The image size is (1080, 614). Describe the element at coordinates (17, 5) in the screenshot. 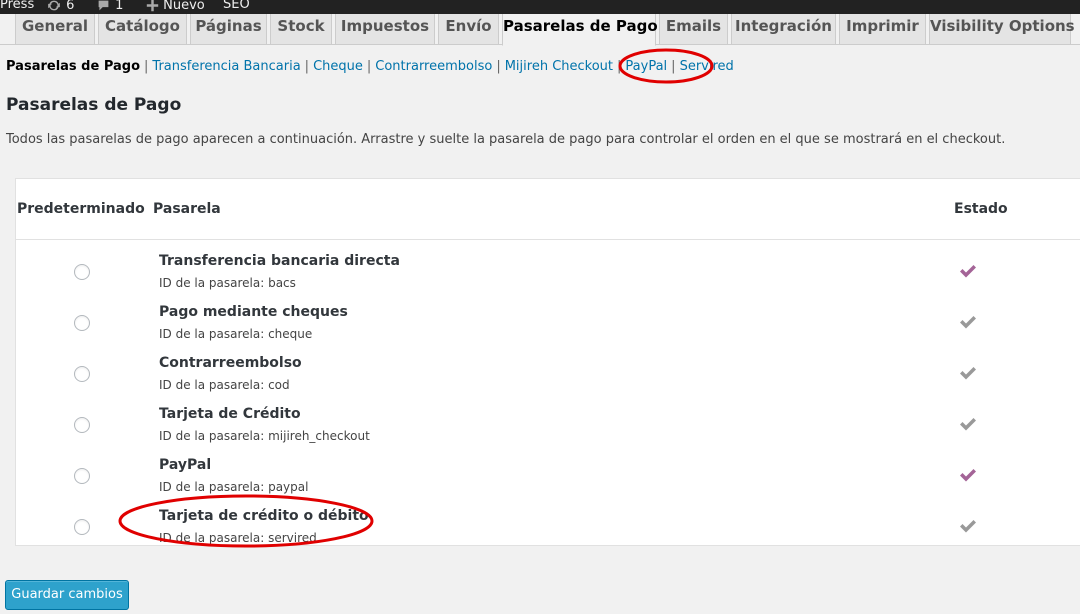

I see `site-name: Press` at that location.